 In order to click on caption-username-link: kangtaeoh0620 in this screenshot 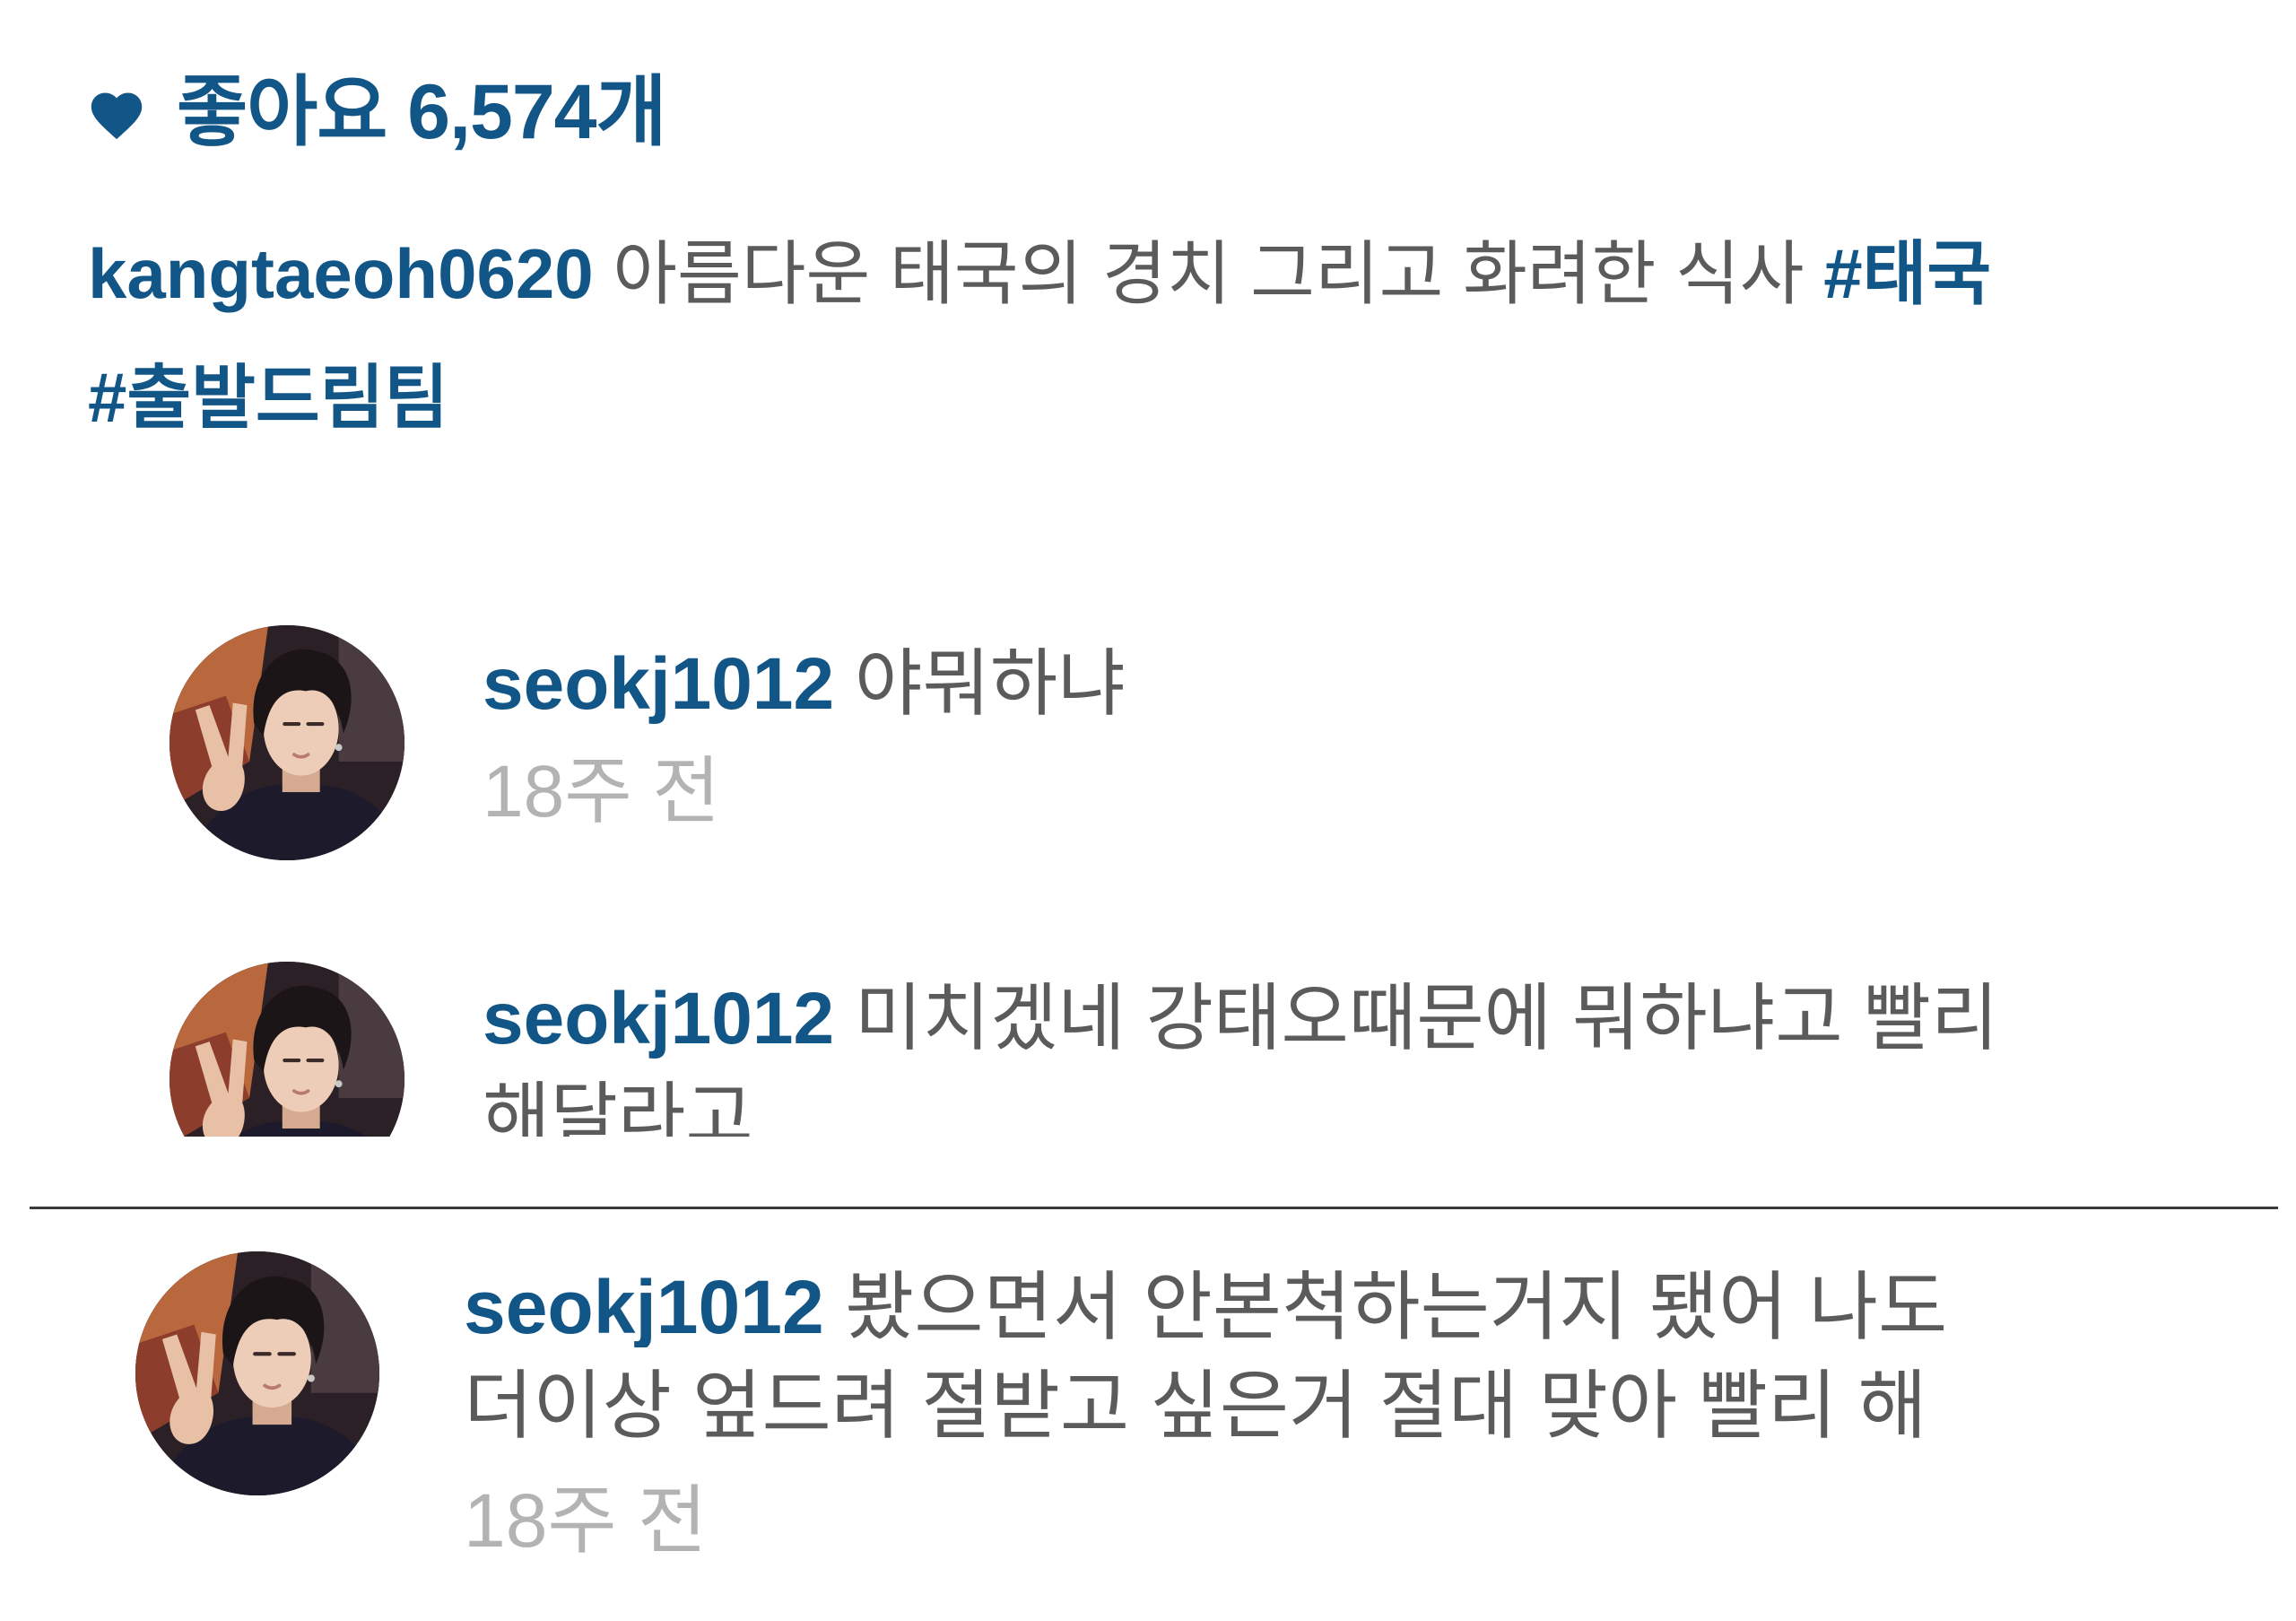, I will do `click(341, 273)`.